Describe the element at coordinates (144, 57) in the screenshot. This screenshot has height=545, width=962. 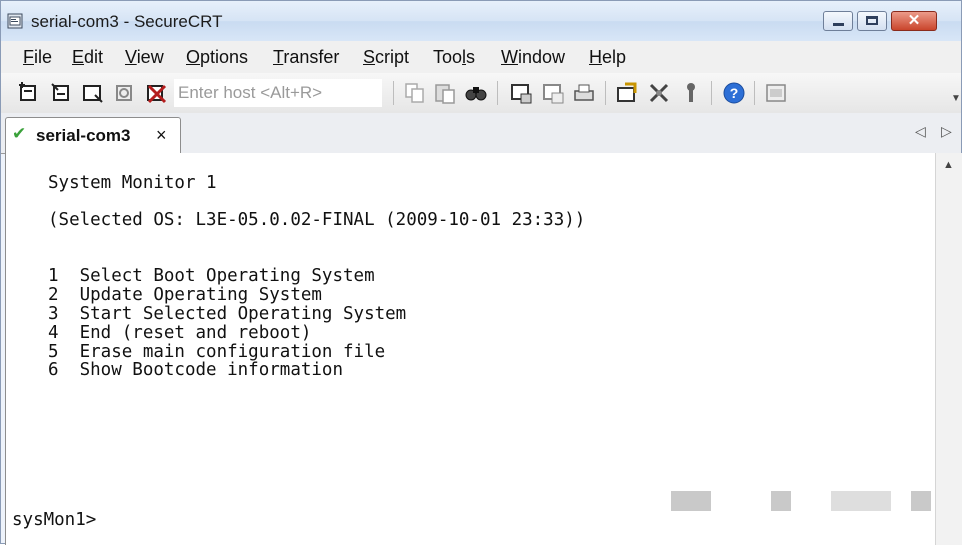
I see `menu-view: View` at that location.